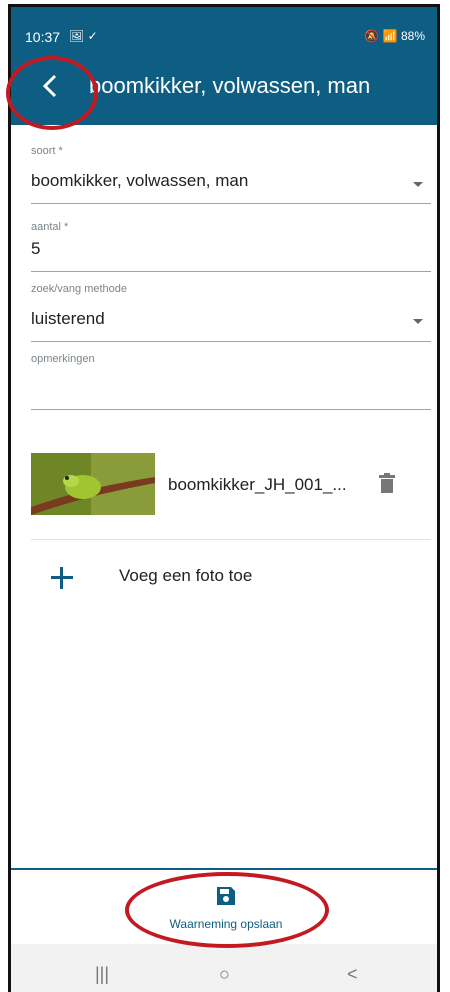  What do you see at coordinates (394, 36) in the screenshot?
I see `status-system-icons: 🔕 📶 88%` at bounding box center [394, 36].